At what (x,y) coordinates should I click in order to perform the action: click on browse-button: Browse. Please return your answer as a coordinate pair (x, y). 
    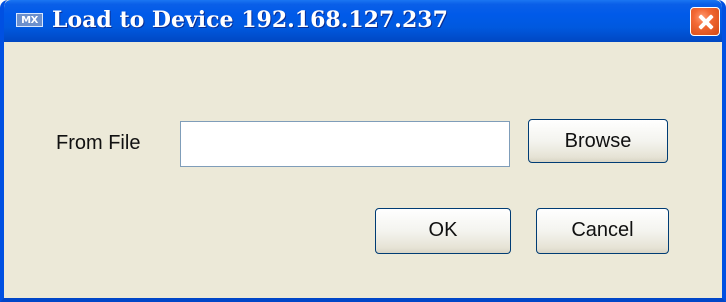
    Looking at the image, I should click on (598, 141).